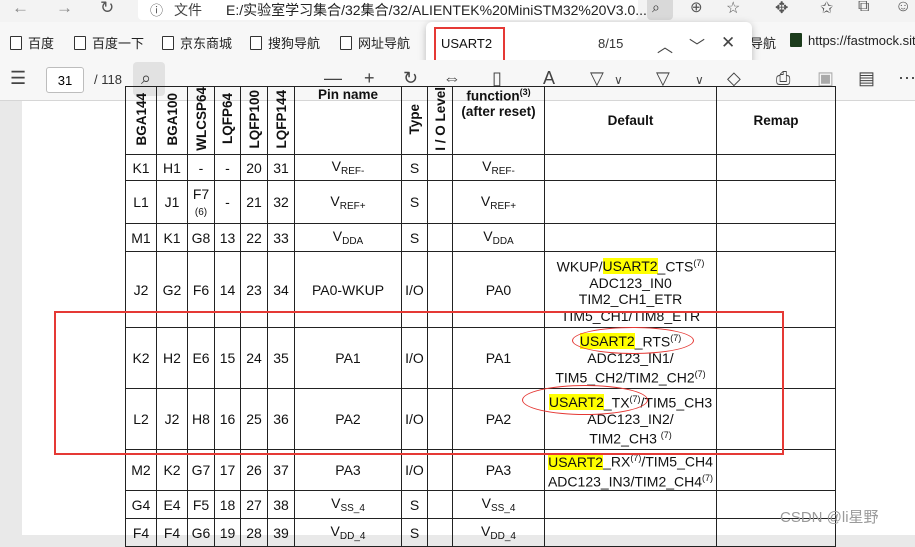 The width and height of the screenshot is (915, 547). I want to click on cell: G6, so click(201, 532).